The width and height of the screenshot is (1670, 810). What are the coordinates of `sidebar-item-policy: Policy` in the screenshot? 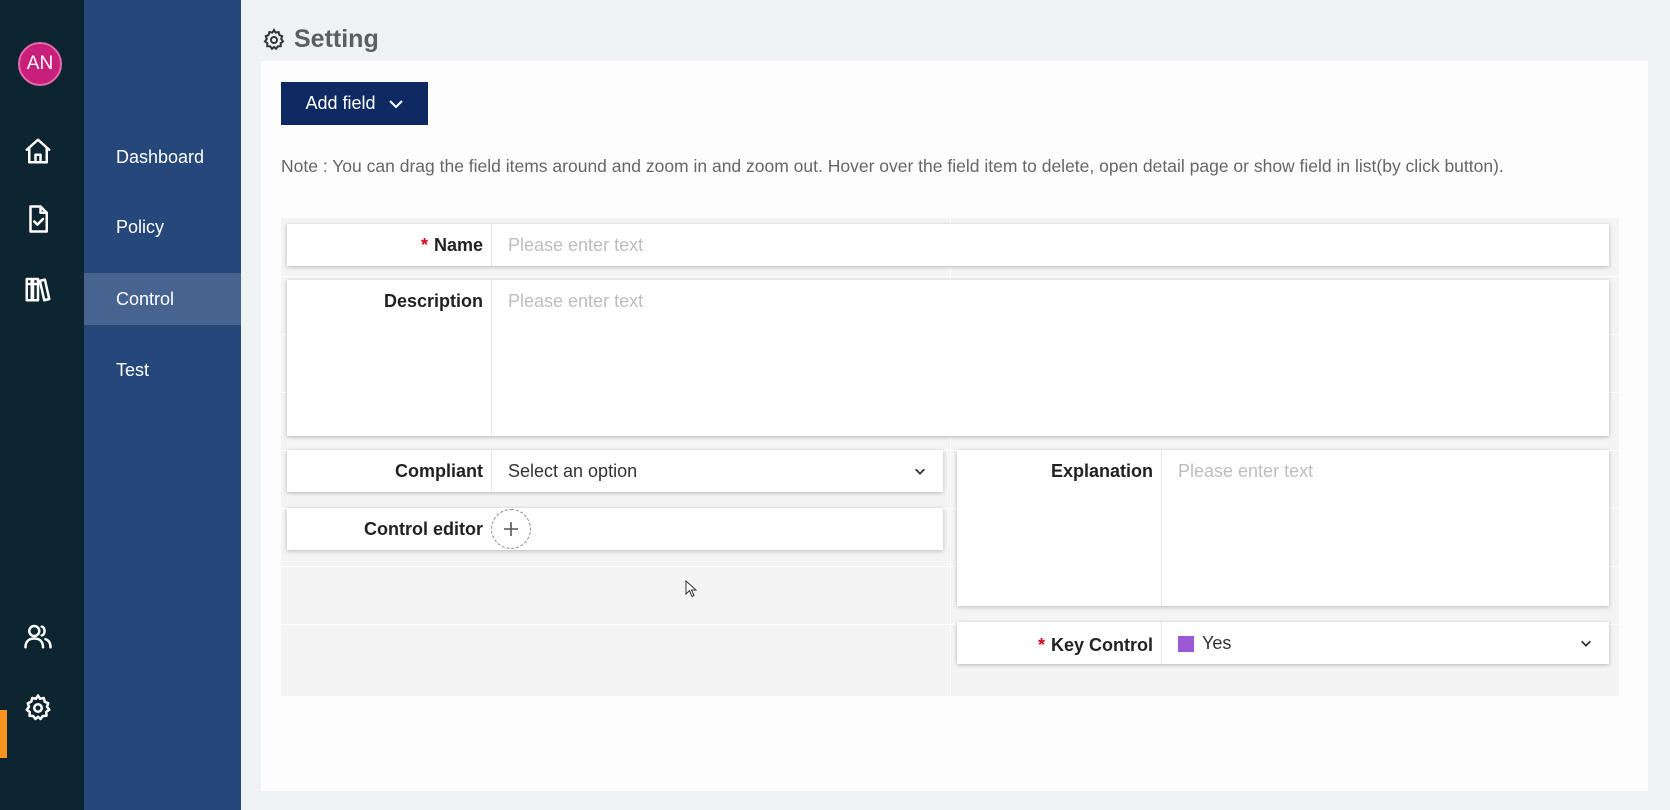 It's located at (162, 227).